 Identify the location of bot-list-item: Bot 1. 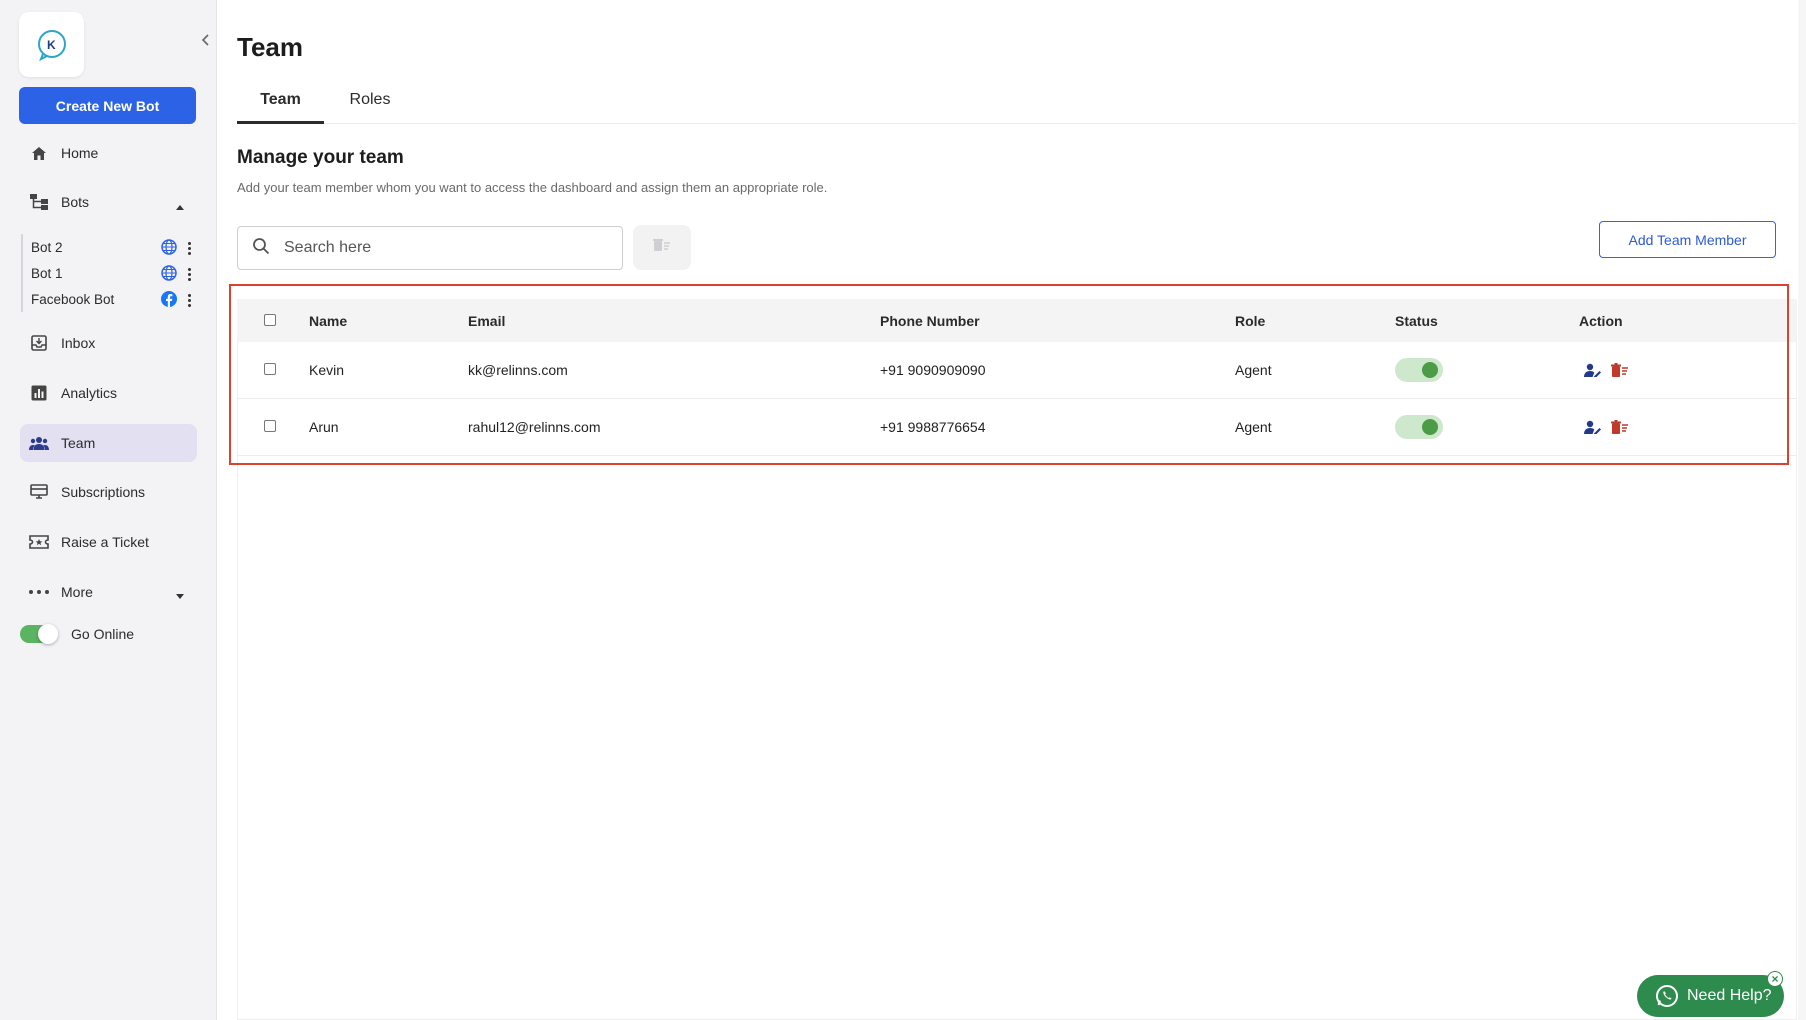
(107, 273).